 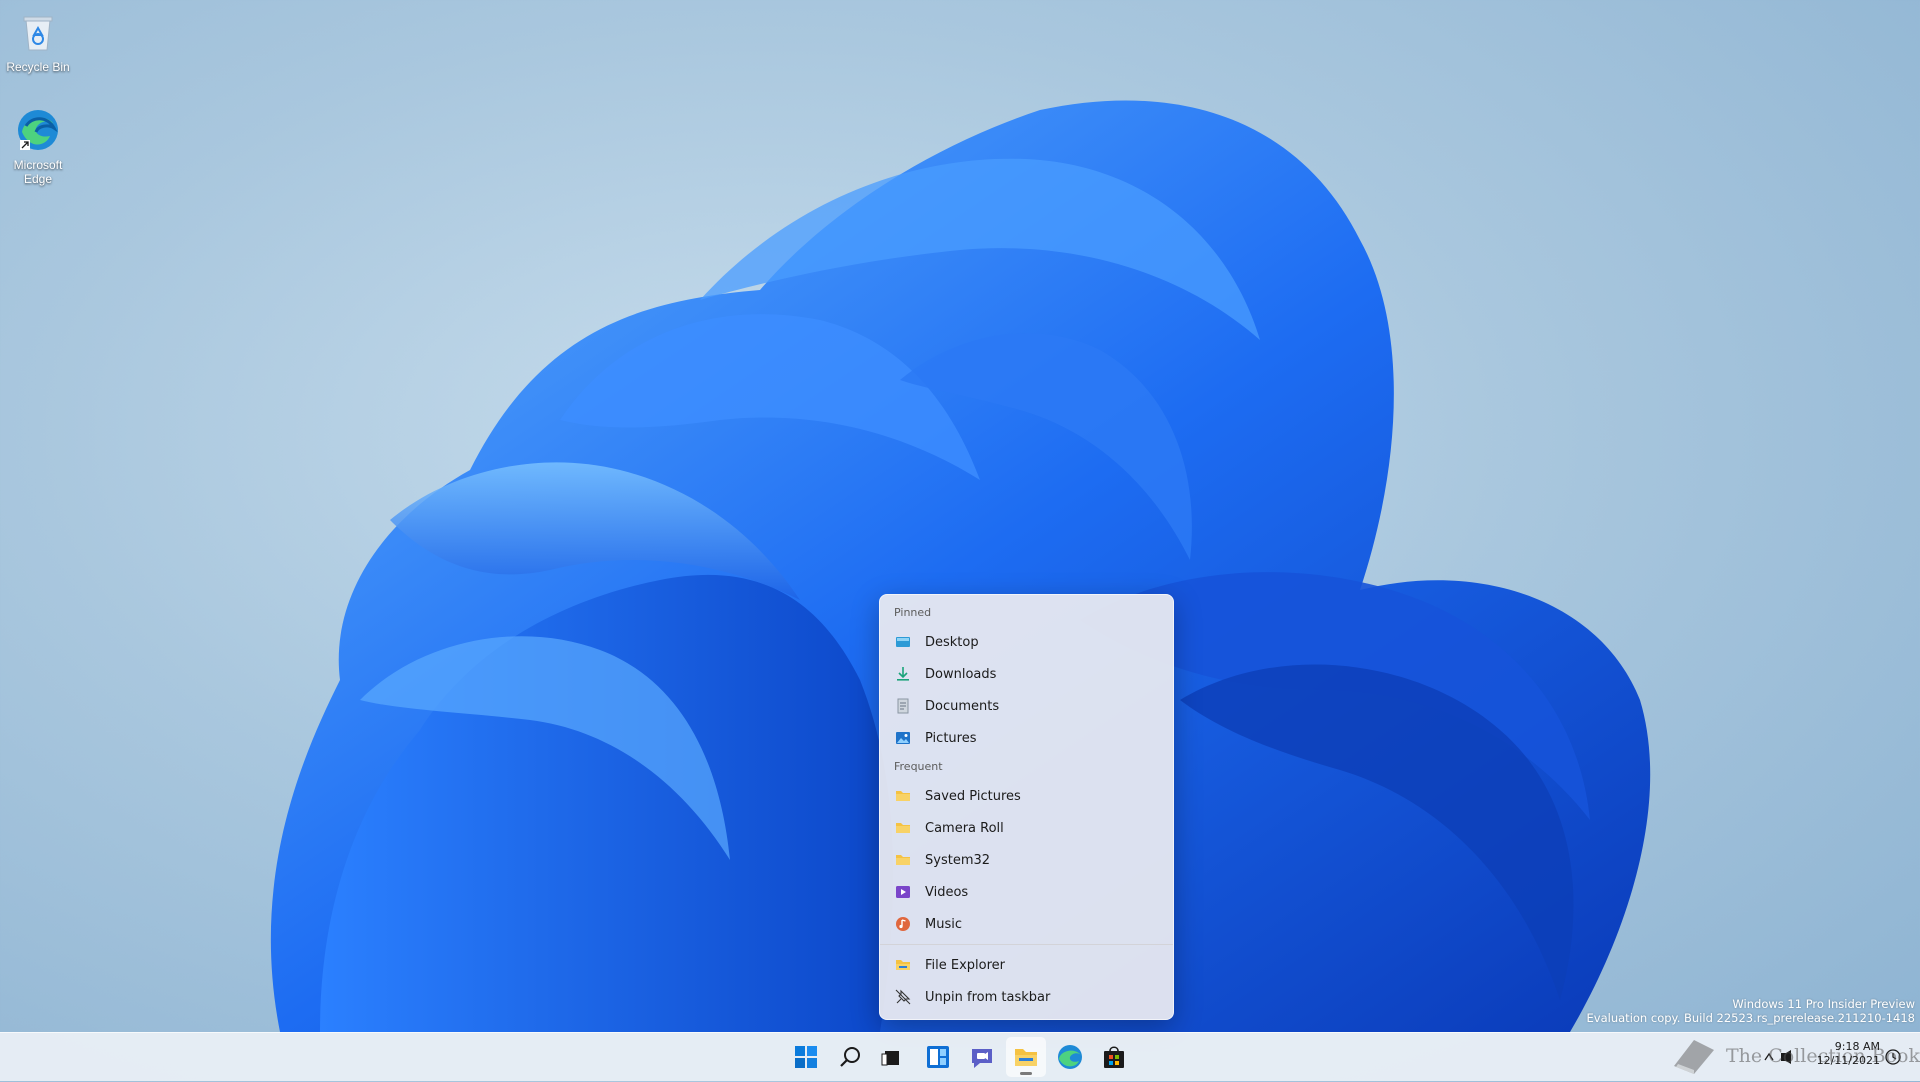 I want to click on jump-item-desktop: Desktop, so click(x=1026, y=642).